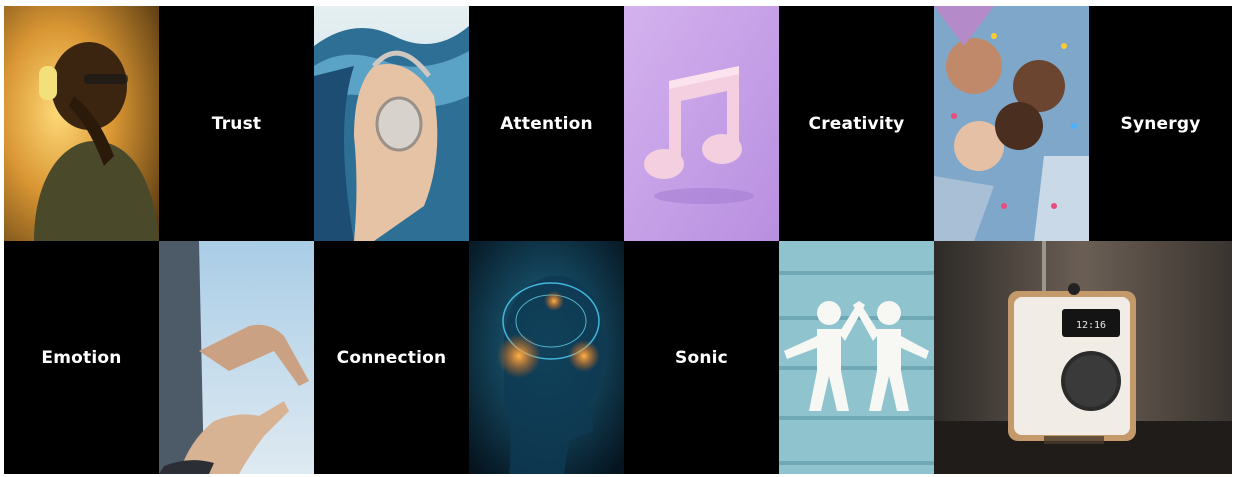  I want to click on word-tile-creativity: Creativity, so click(856, 123).